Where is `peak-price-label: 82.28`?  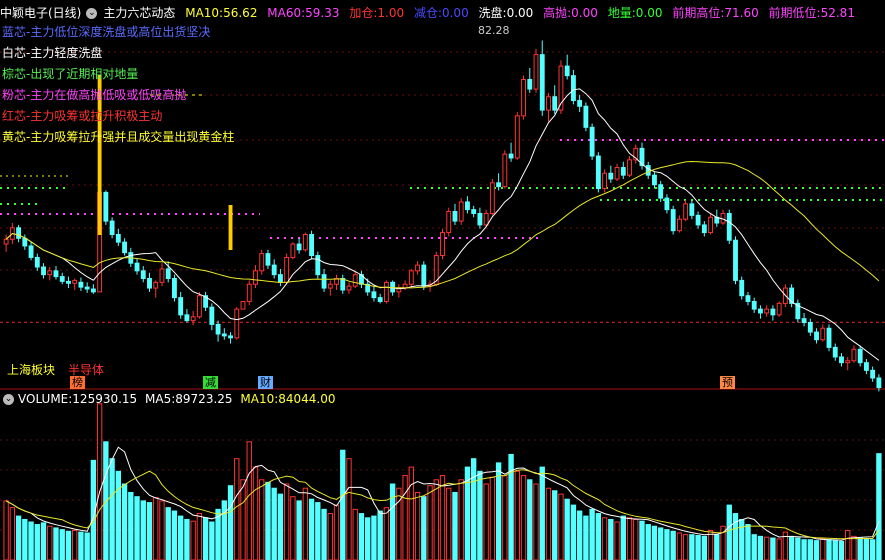
peak-price-label: 82.28 is located at coordinates (494, 30).